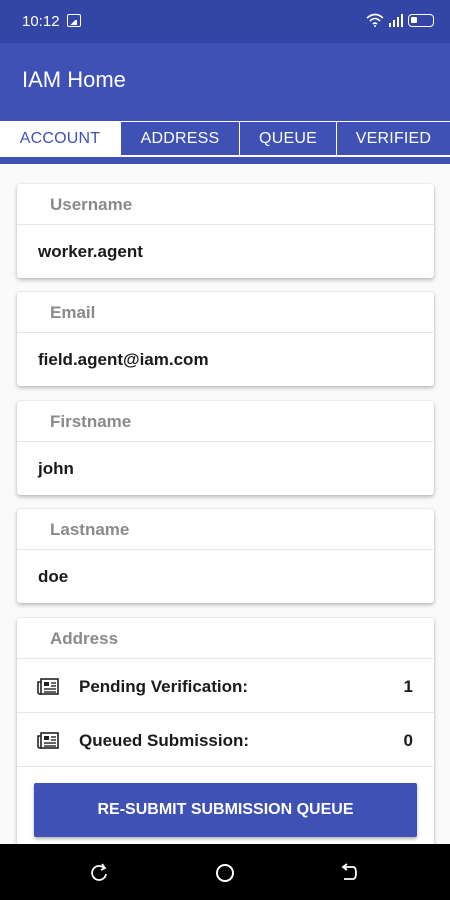 This screenshot has width=450, height=900. I want to click on lastname-card: Lastname doe, so click(225, 556).